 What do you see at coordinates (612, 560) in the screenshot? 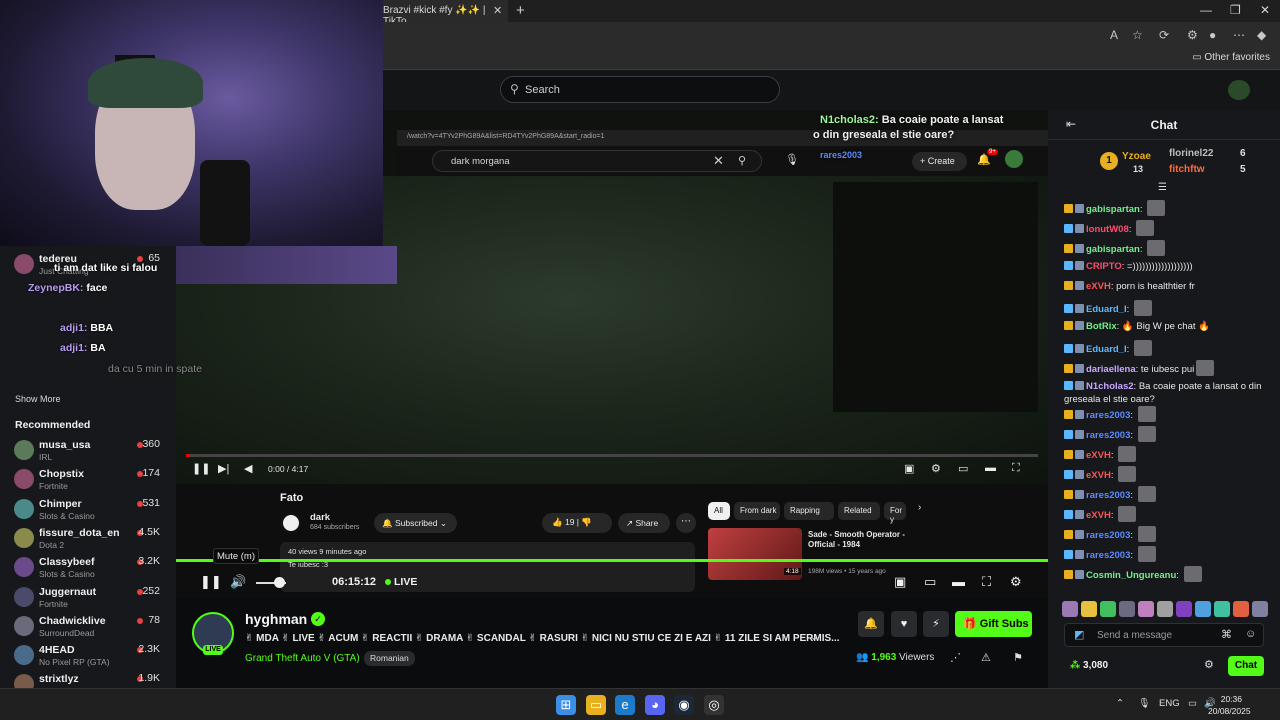
I see `kick-progress-bar` at bounding box center [612, 560].